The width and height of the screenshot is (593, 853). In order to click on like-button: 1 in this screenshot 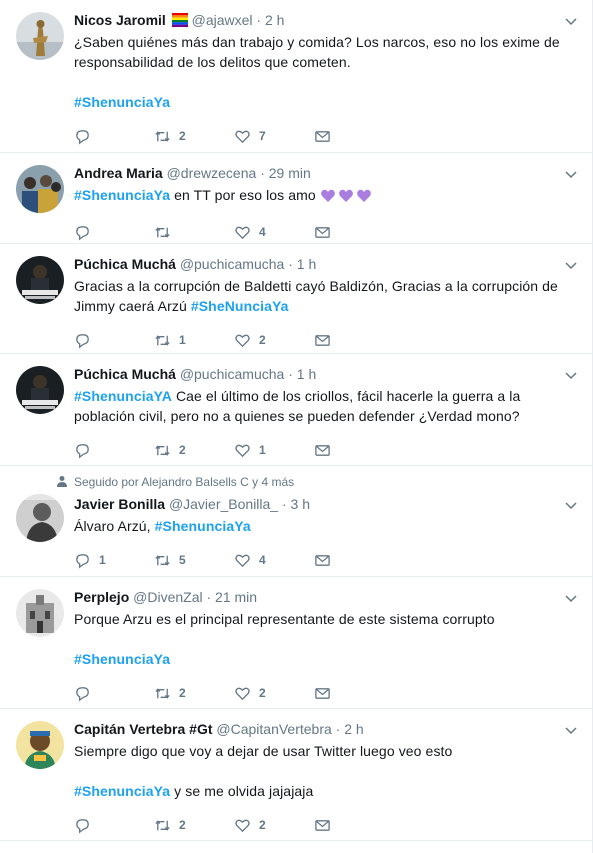, I will do `click(274, 450)`.